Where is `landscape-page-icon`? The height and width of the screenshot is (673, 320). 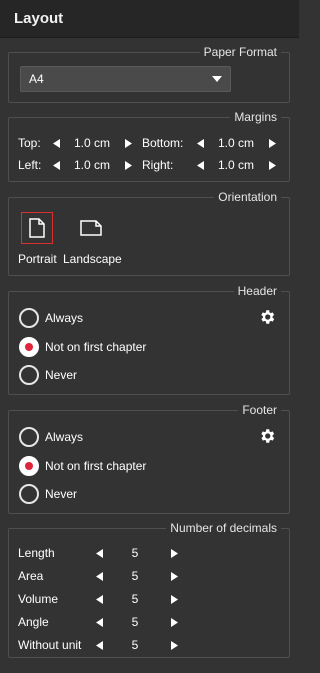
landscape-page-icon is located at coordinates (91, 228).